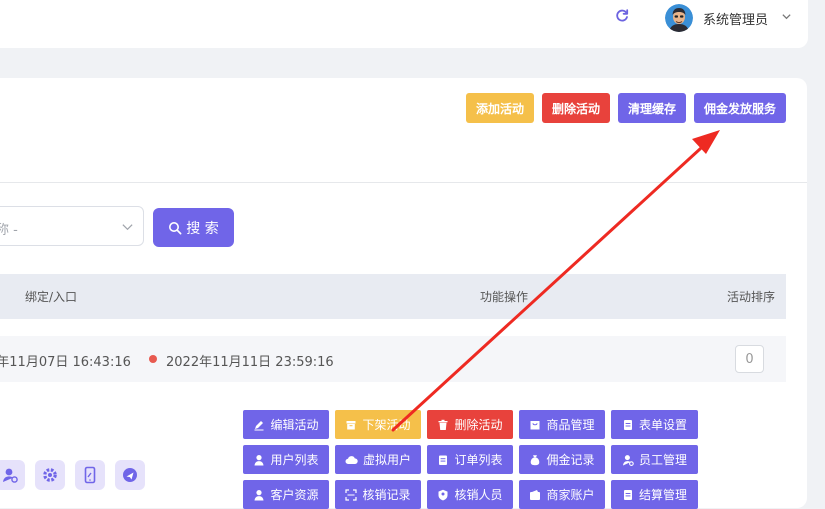 The image size is (825, 509). I want to click on search-button: 搜 索, so click(193, 227).